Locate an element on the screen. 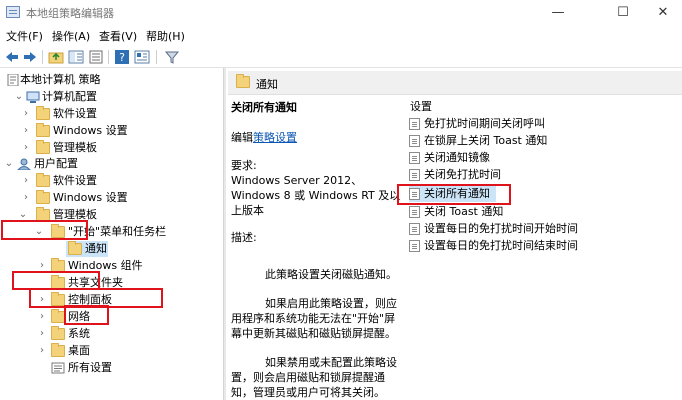  edit-prefix: 编辑 is located at coordinates (242, 137).